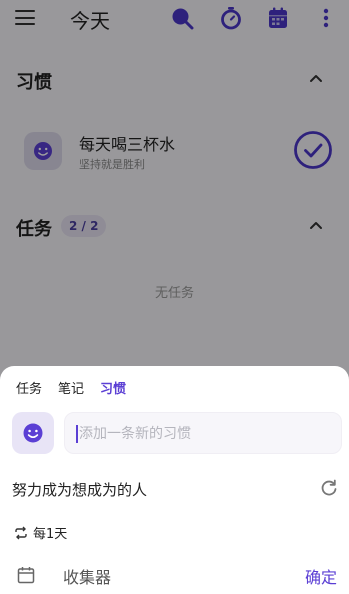 This screenshot has height=594, width=349. I want to click on sheet-footer: 收集器 确定, so click(174, 577).